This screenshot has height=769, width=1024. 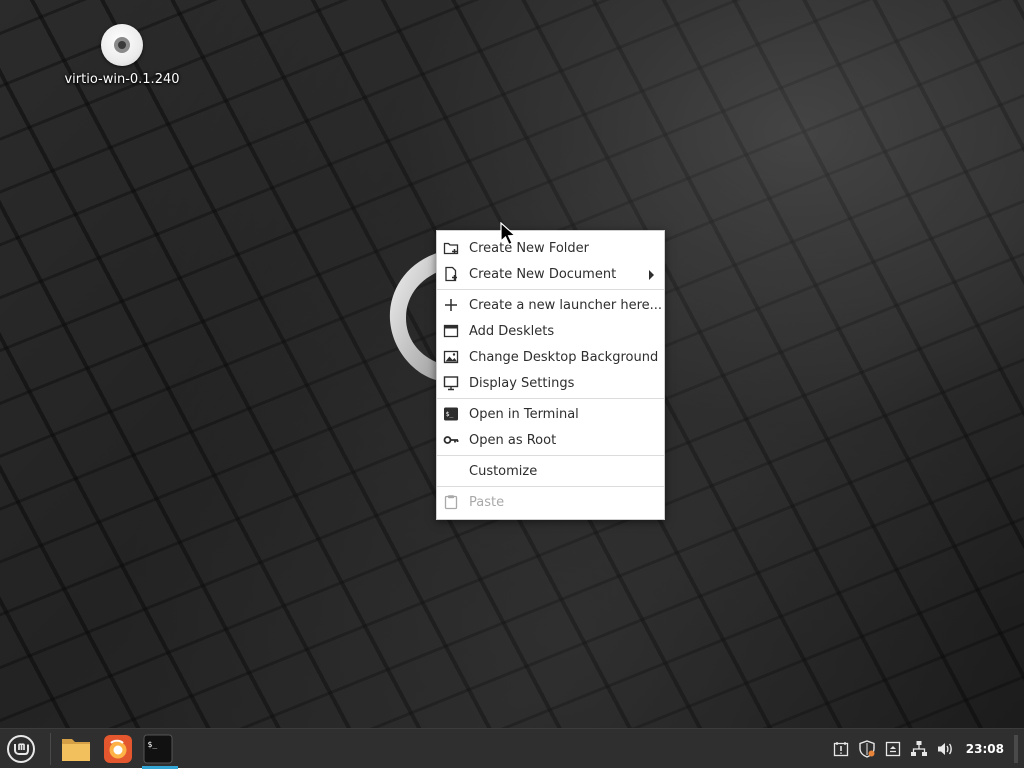 What do you see at coordinates (451, 248) in the screenshot?
I see `folder-add-icon` at bounding box center [451, 248].